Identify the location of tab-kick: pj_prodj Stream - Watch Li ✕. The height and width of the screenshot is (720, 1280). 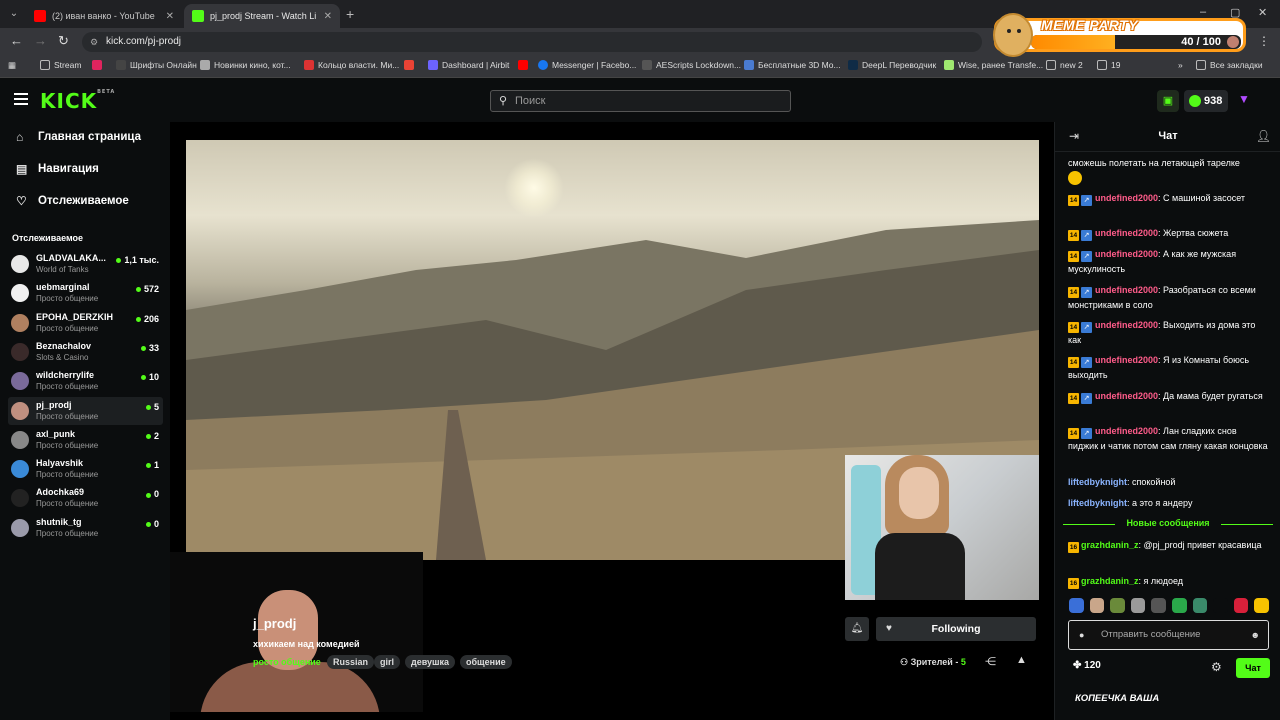
(262, 16).